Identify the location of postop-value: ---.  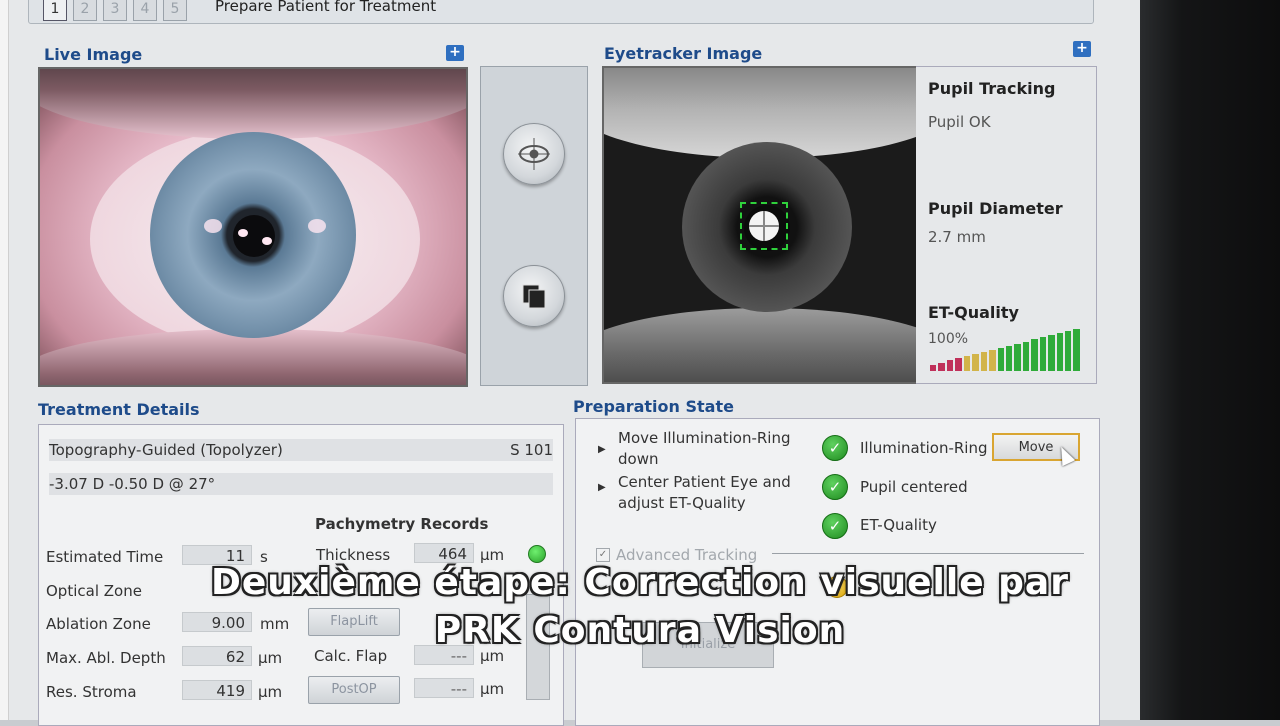
(444, 688).